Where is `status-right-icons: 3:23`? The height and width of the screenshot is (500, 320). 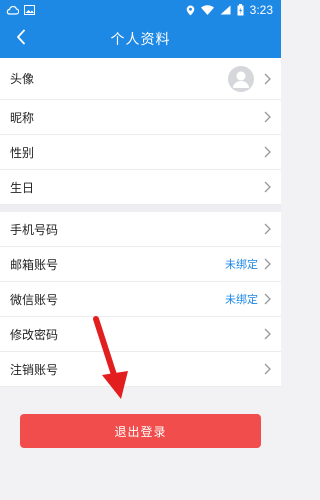
status-right-icons: 3:23 is located at coordinates (229, 10).